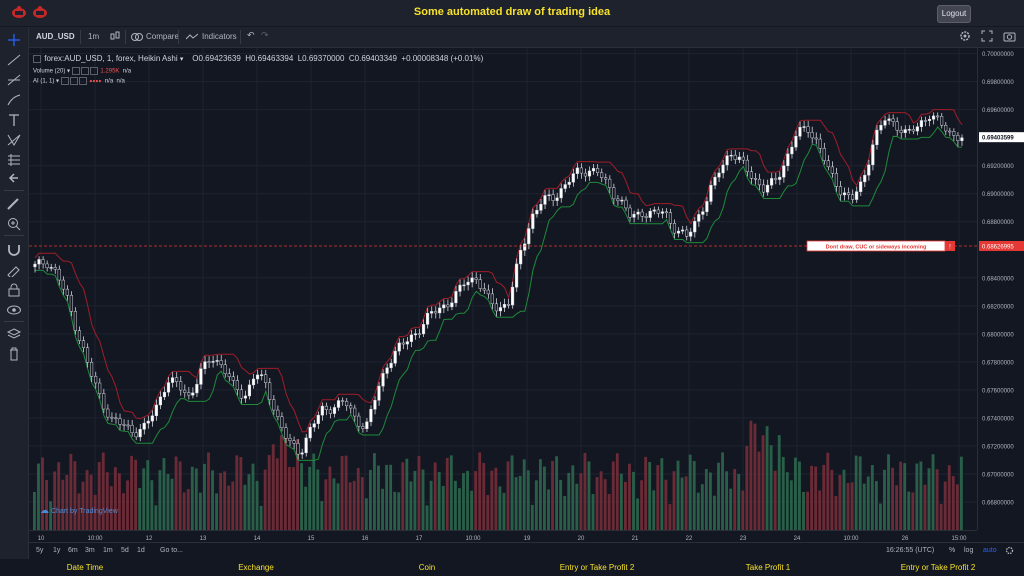  I want to click on indicators-icon, so click(192, 37).